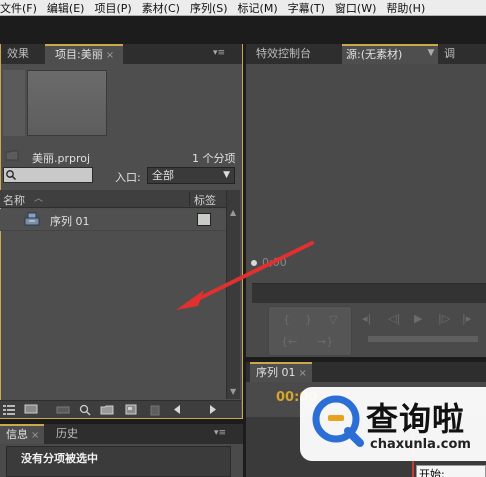 Image resolution: width=486 pixels, height=477 pixels. What do you see at coordinates (113, 199) in the screenshot?
I see `list-header: 名称 ︿ 标签` at bounding box center [113, 199].